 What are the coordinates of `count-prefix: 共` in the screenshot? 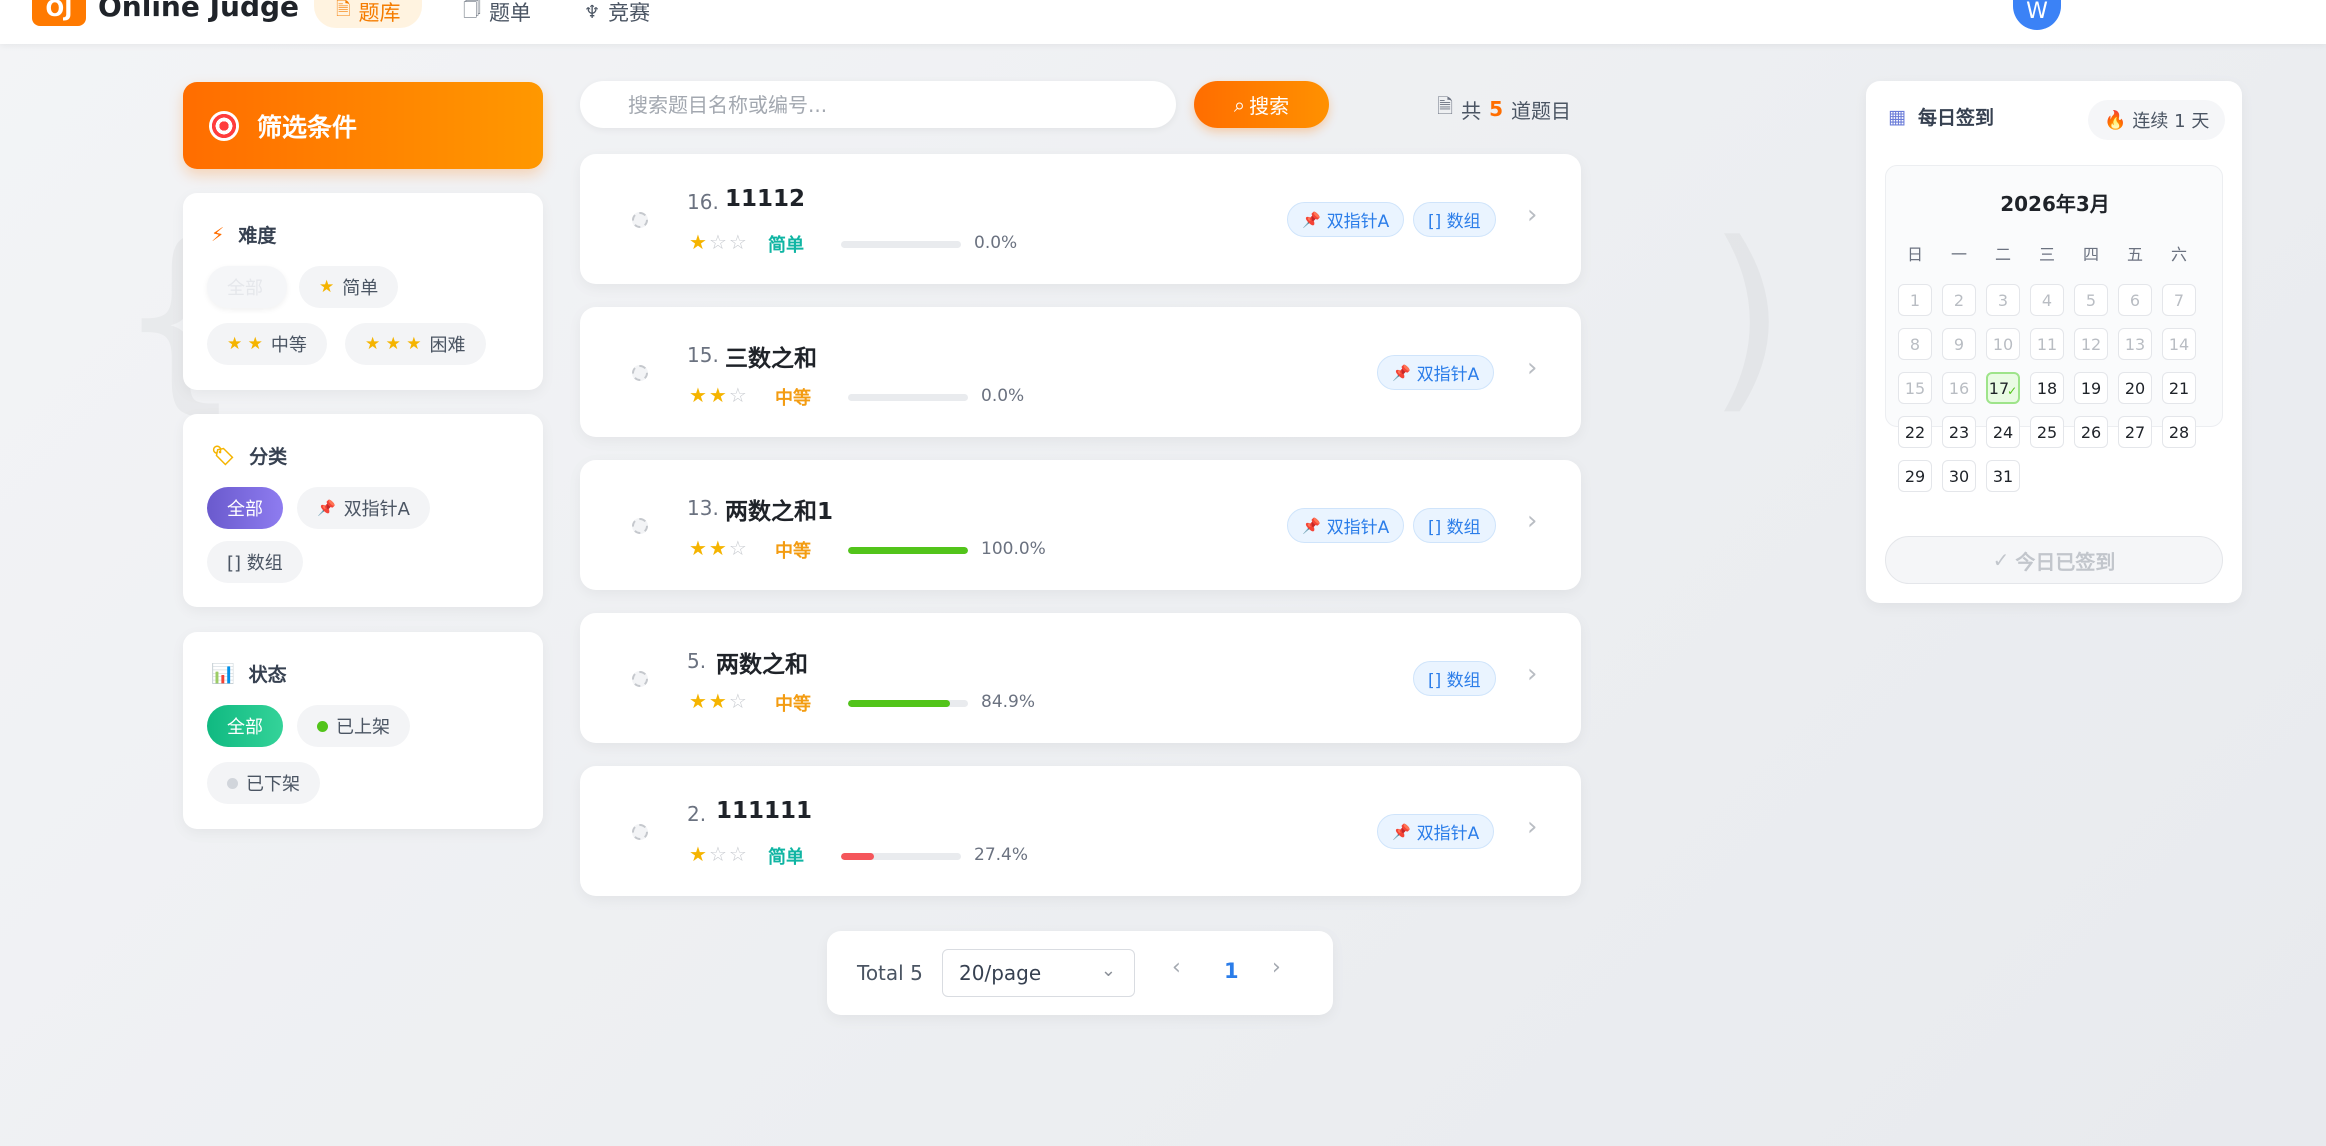 It's located at (1471, 110).